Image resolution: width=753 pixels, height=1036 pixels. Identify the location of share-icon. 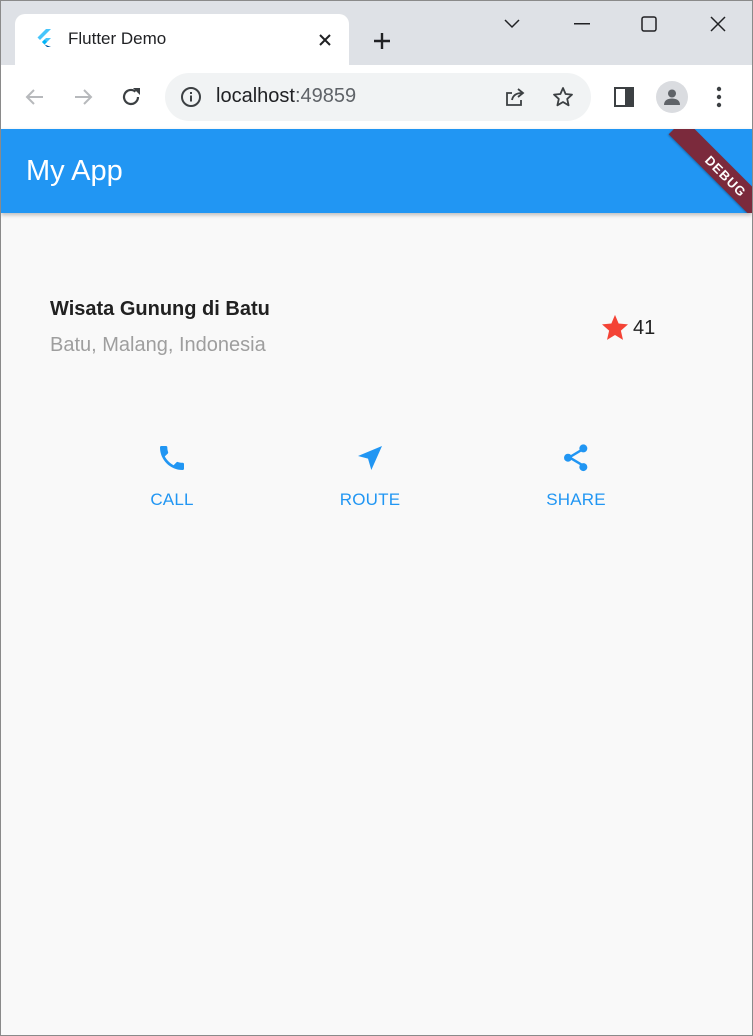
(576, 458).